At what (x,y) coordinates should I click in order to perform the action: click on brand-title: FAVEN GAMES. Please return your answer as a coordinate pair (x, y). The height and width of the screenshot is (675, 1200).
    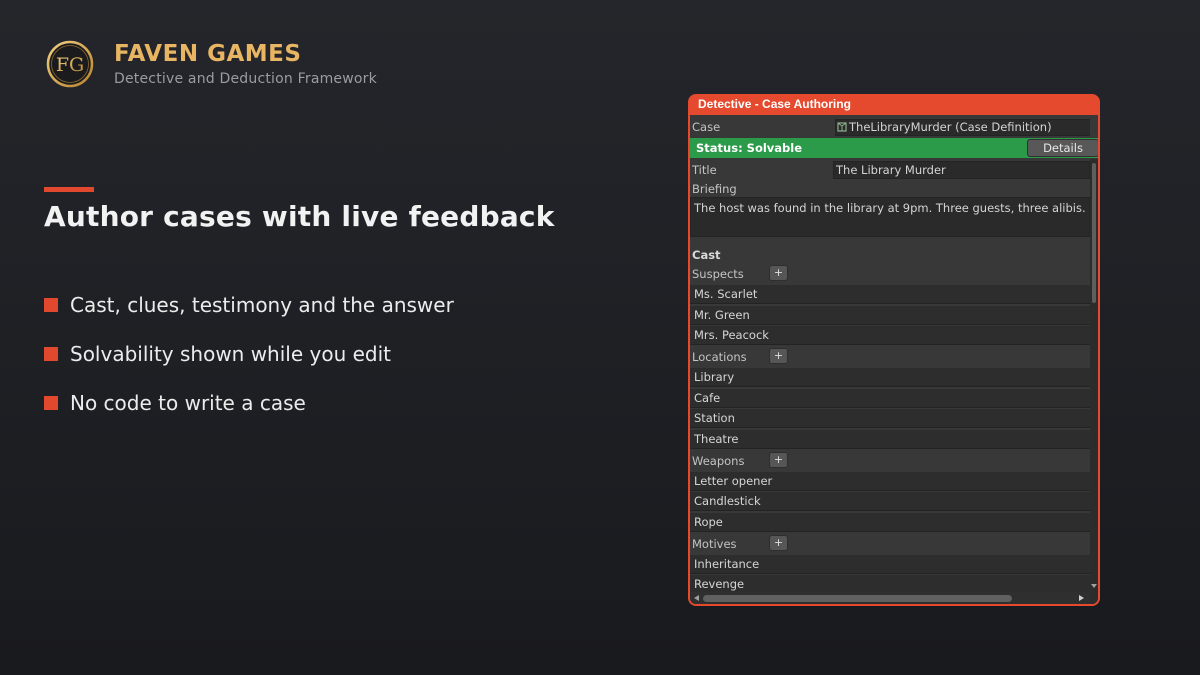
    Looking at the image, I should click on (208, 54).